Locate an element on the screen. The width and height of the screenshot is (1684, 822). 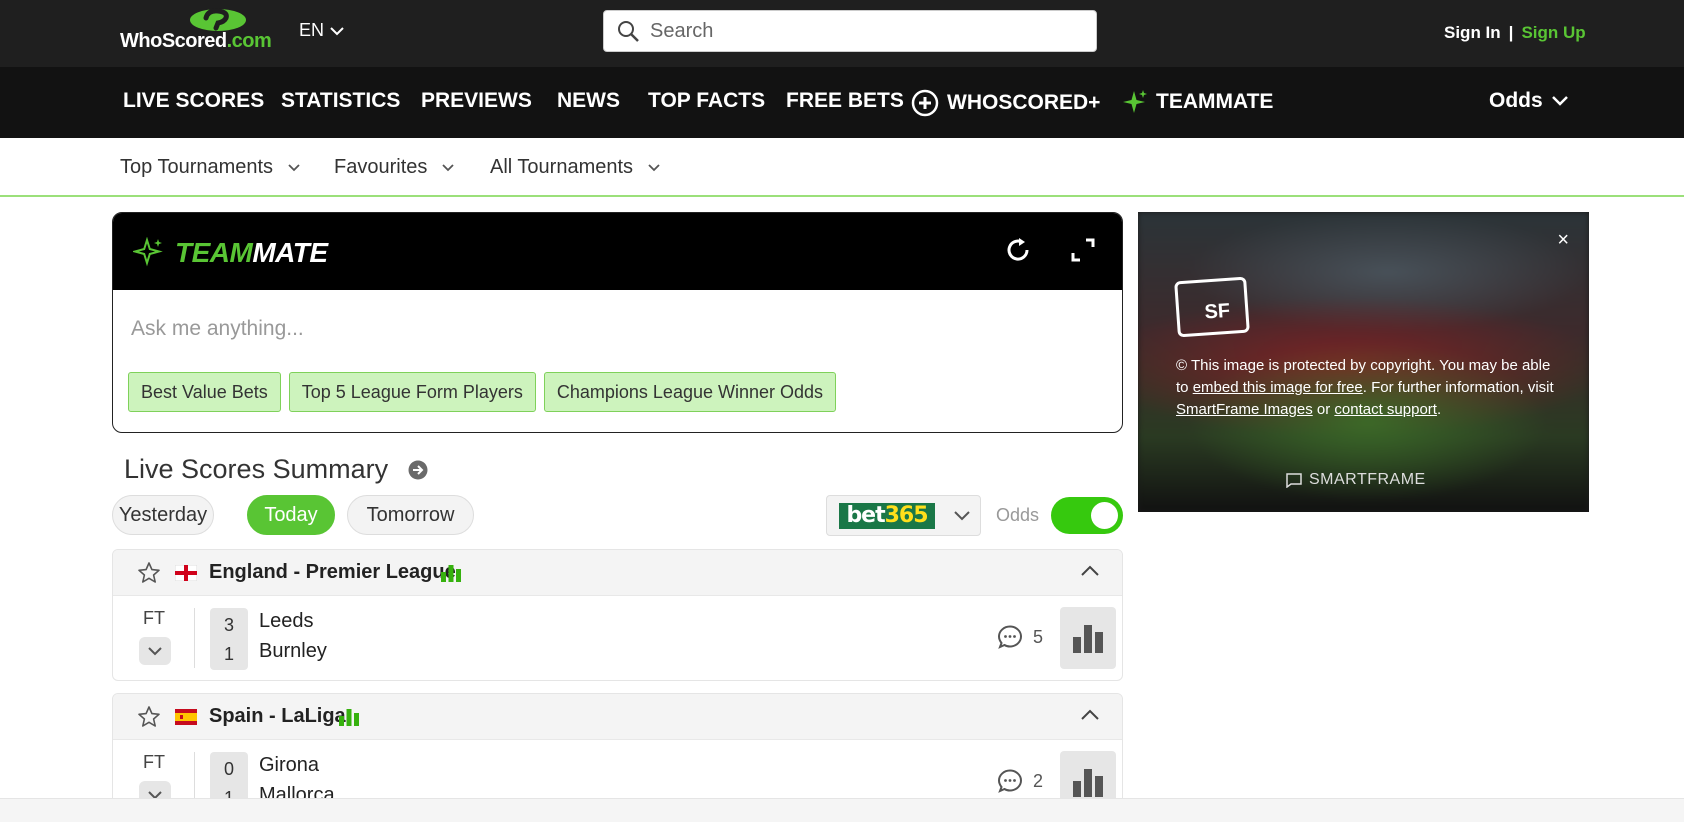
nav-teammate: TEAMMATE is located at coordinates (1196, 102).